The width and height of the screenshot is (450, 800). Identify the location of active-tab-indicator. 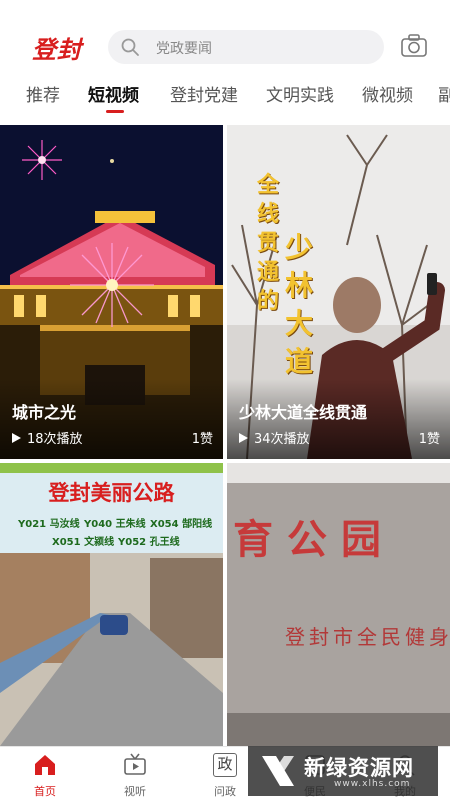
(115, 111).